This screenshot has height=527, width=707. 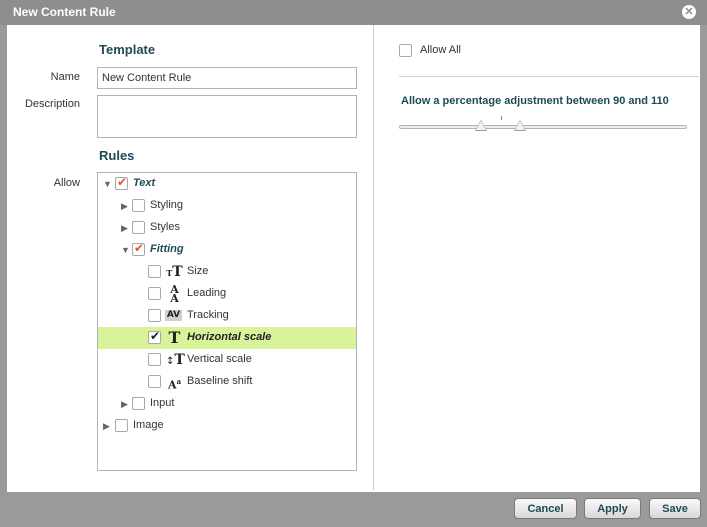 What do you see at coordinates (481, 125) in the screenshot?
I see `slider-min-thumb` at bounding box center [481, 125].